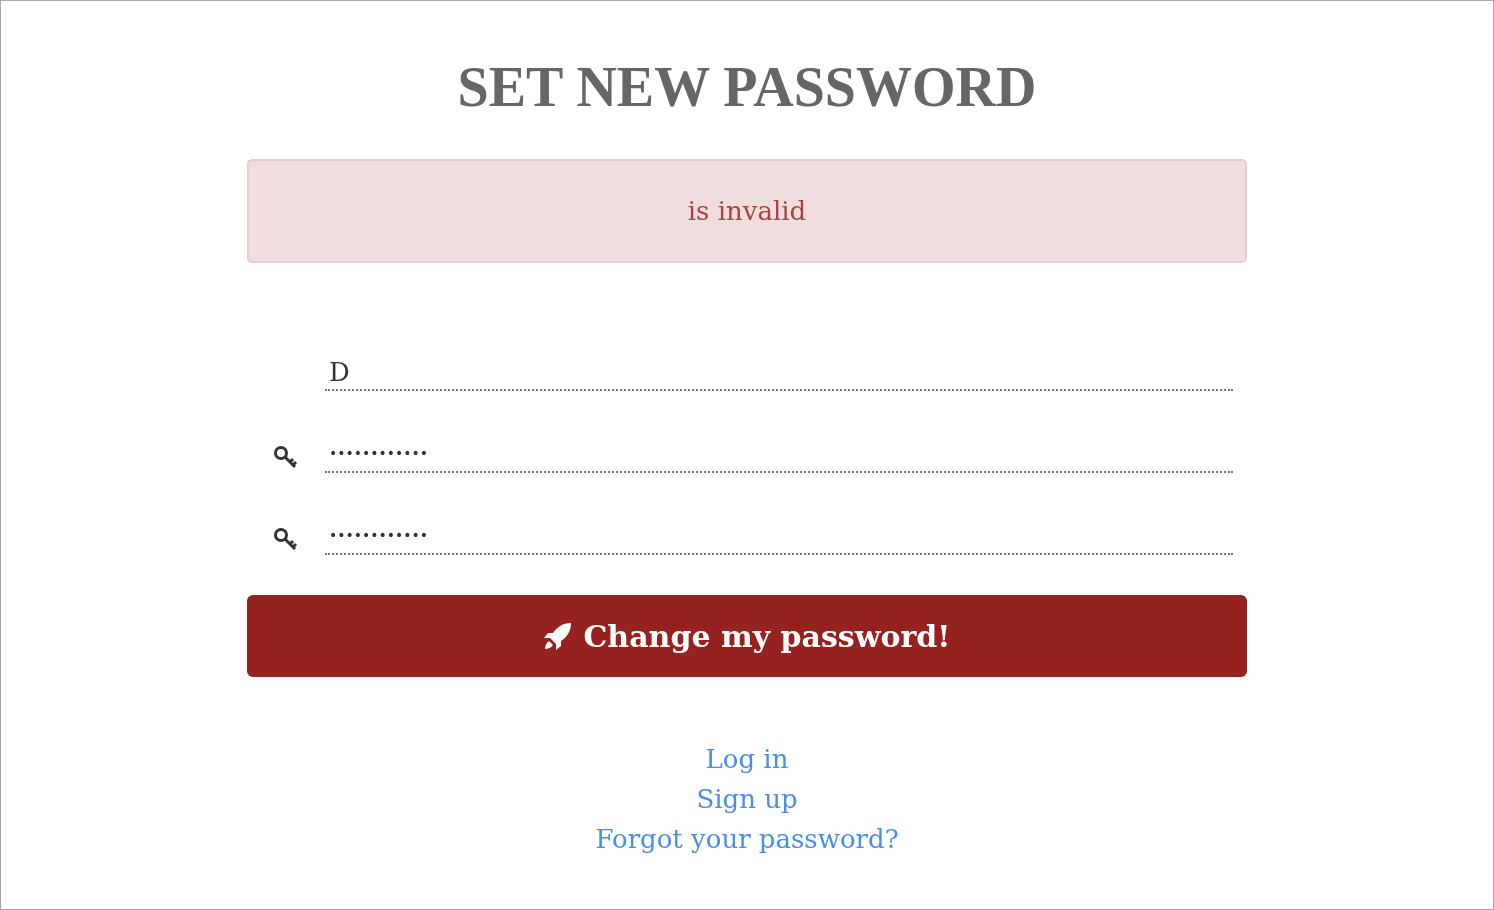 This screenshot has height=910, width=1494. I want to click on error-message: is invalid, so click(747, 211).